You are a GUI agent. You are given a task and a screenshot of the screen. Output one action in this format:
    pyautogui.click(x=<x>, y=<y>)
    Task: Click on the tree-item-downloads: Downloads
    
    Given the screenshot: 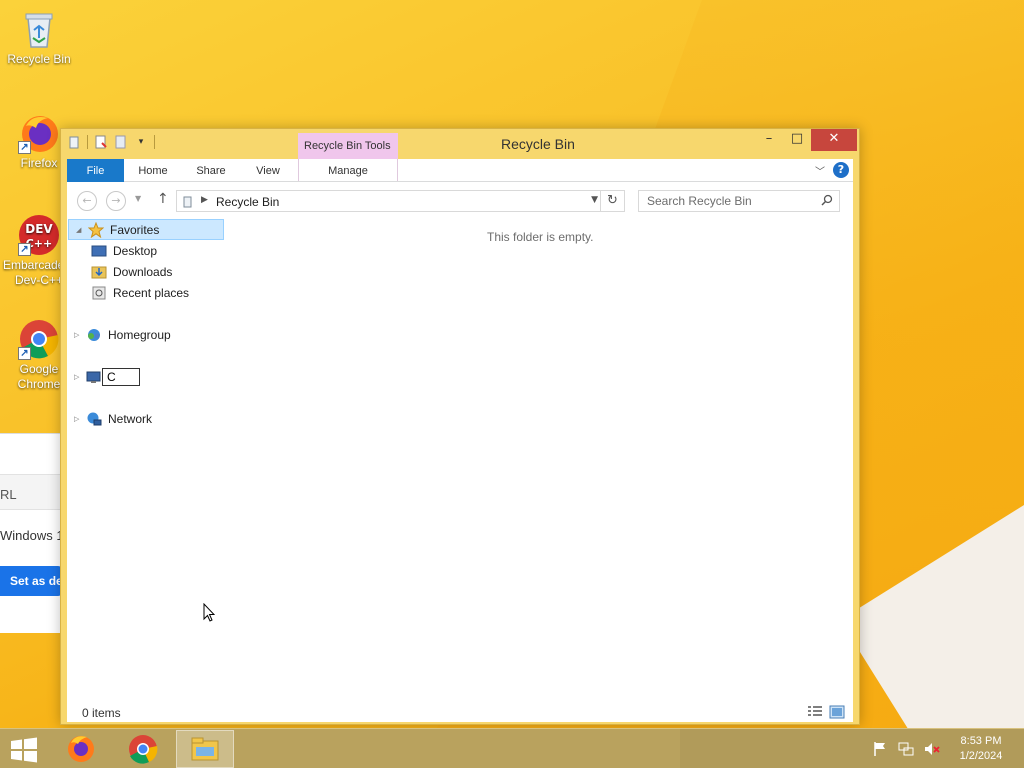 What is the action you would take?
    pyautogui.click(x=130, y=271)
    